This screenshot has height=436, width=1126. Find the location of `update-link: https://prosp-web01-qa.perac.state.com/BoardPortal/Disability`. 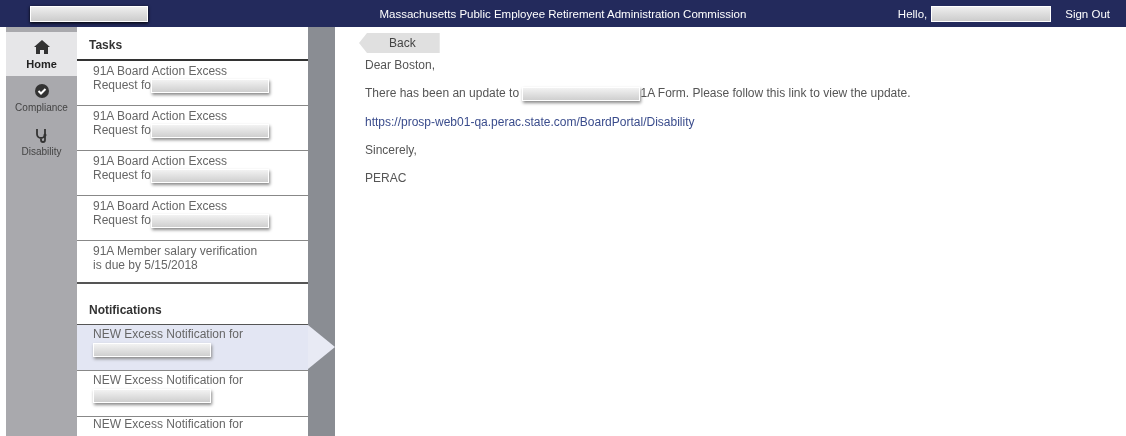

update-link: https://prosp-web01-qa.perac.state.com/BoardPortal/Disability is located at coordinates (530, 121).